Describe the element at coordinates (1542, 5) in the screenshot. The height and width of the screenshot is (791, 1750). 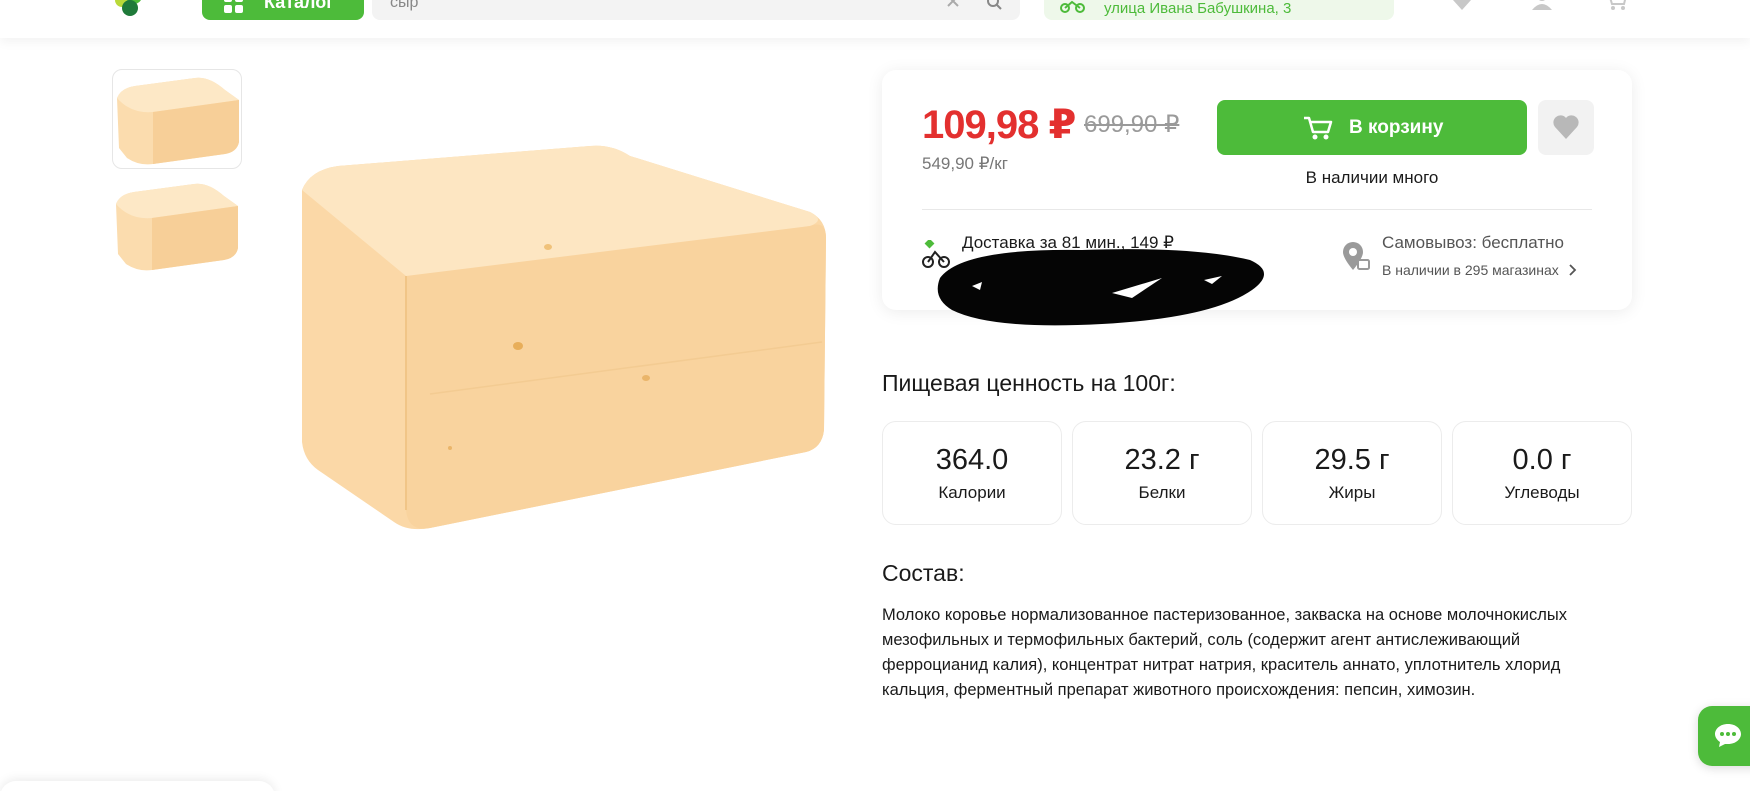
I see `profile-icon` at that location.